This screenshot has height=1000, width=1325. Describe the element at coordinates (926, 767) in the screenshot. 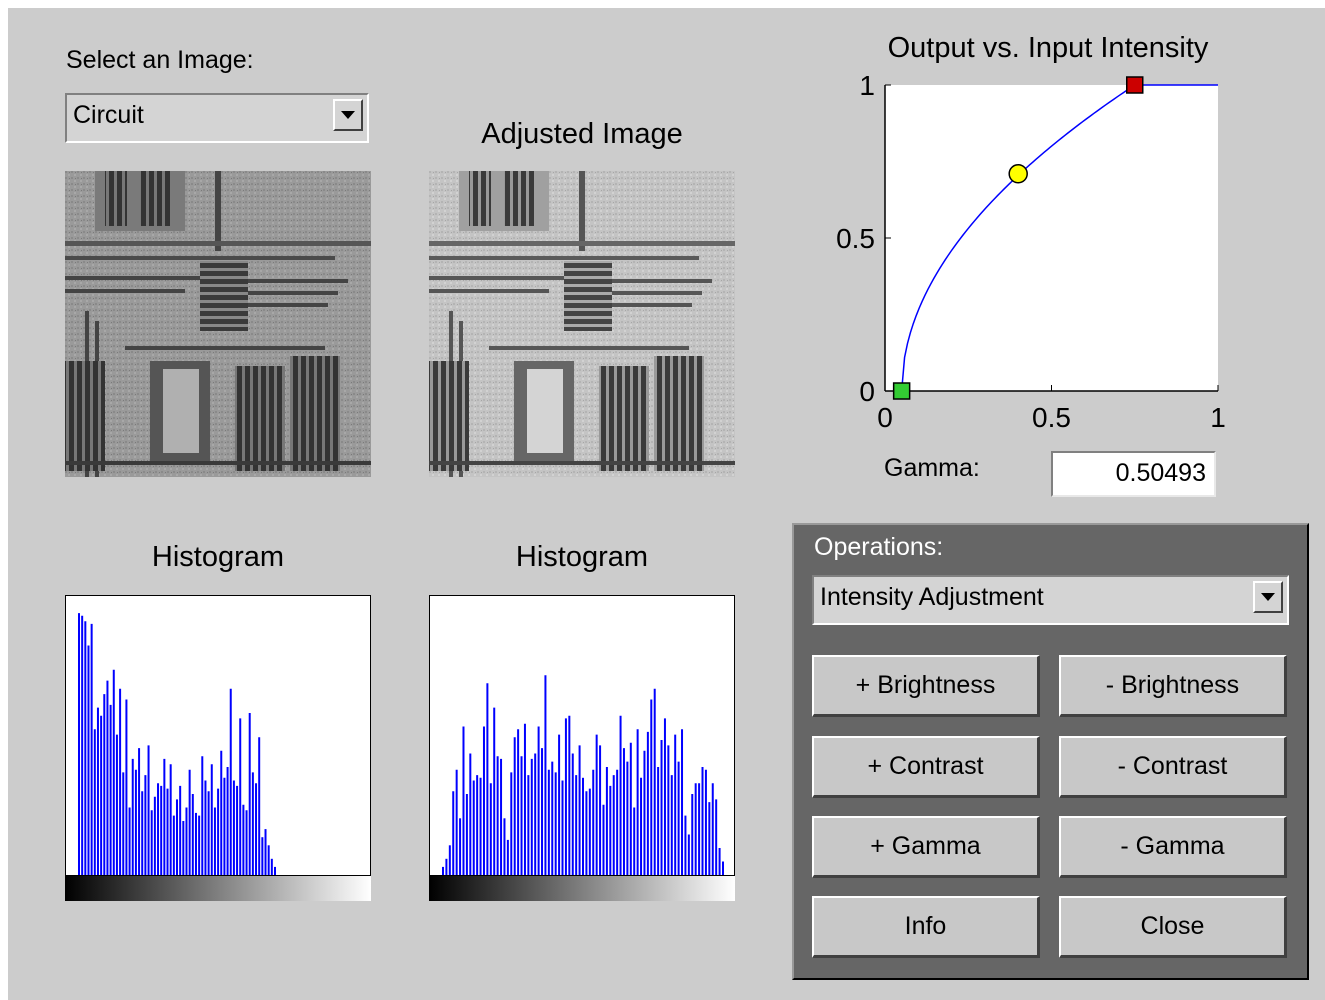

I see `plus-contrast-button: + Contrast` at that location.